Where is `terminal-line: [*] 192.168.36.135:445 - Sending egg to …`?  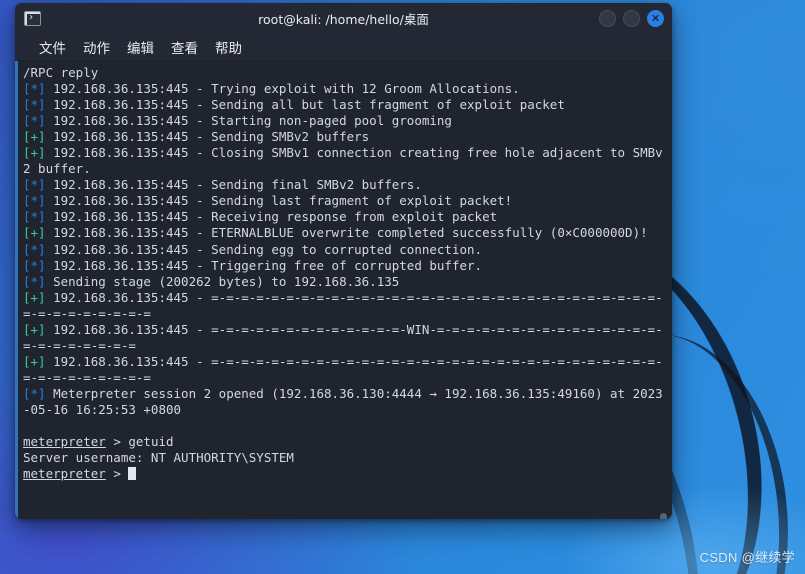
terminal-line: [*] 192.168.36.135:445 - Sending egg to … is located at coordinates (344, 250).